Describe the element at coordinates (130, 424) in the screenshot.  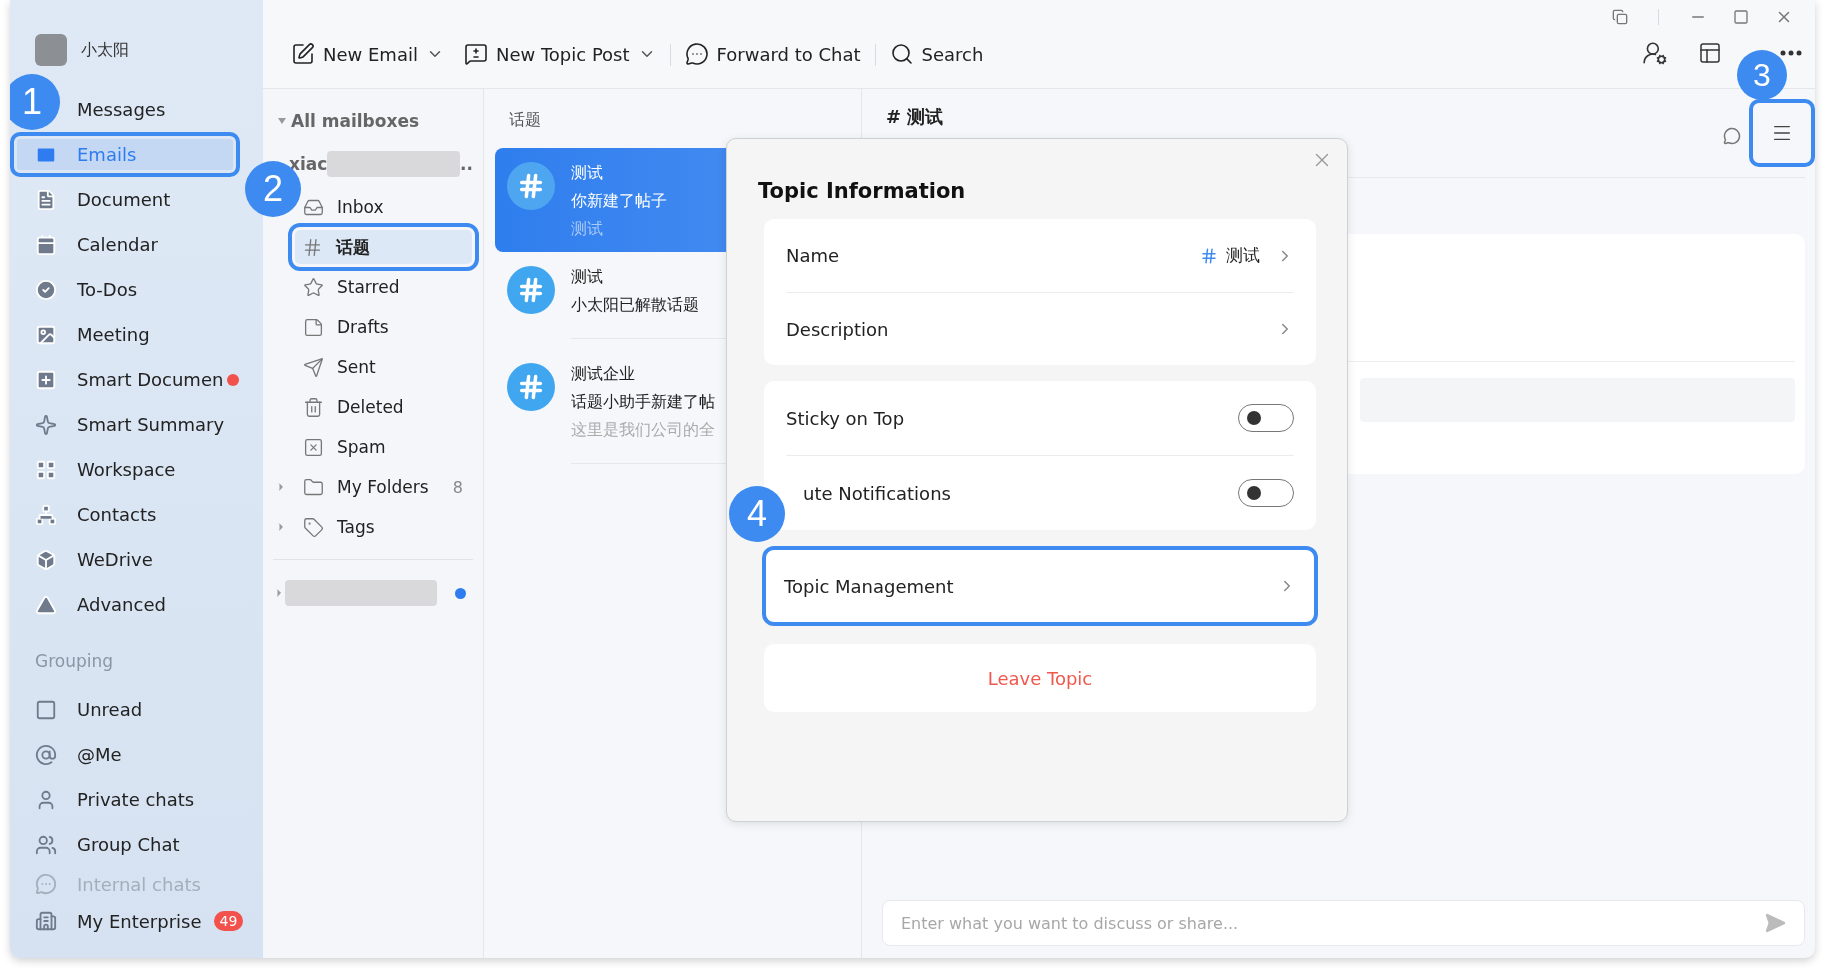
I see `sidebar-item: Smart Summary` at that location.